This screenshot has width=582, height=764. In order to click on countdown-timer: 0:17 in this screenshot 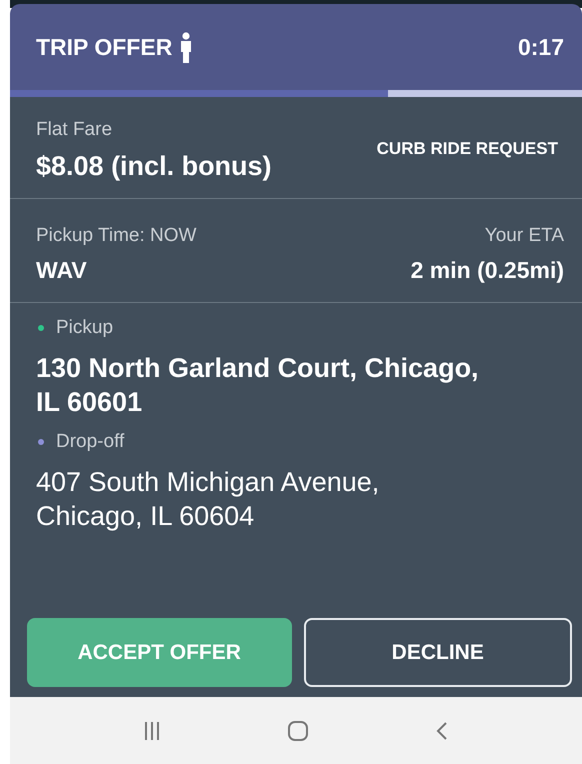, I will do `click(541, 47)`.